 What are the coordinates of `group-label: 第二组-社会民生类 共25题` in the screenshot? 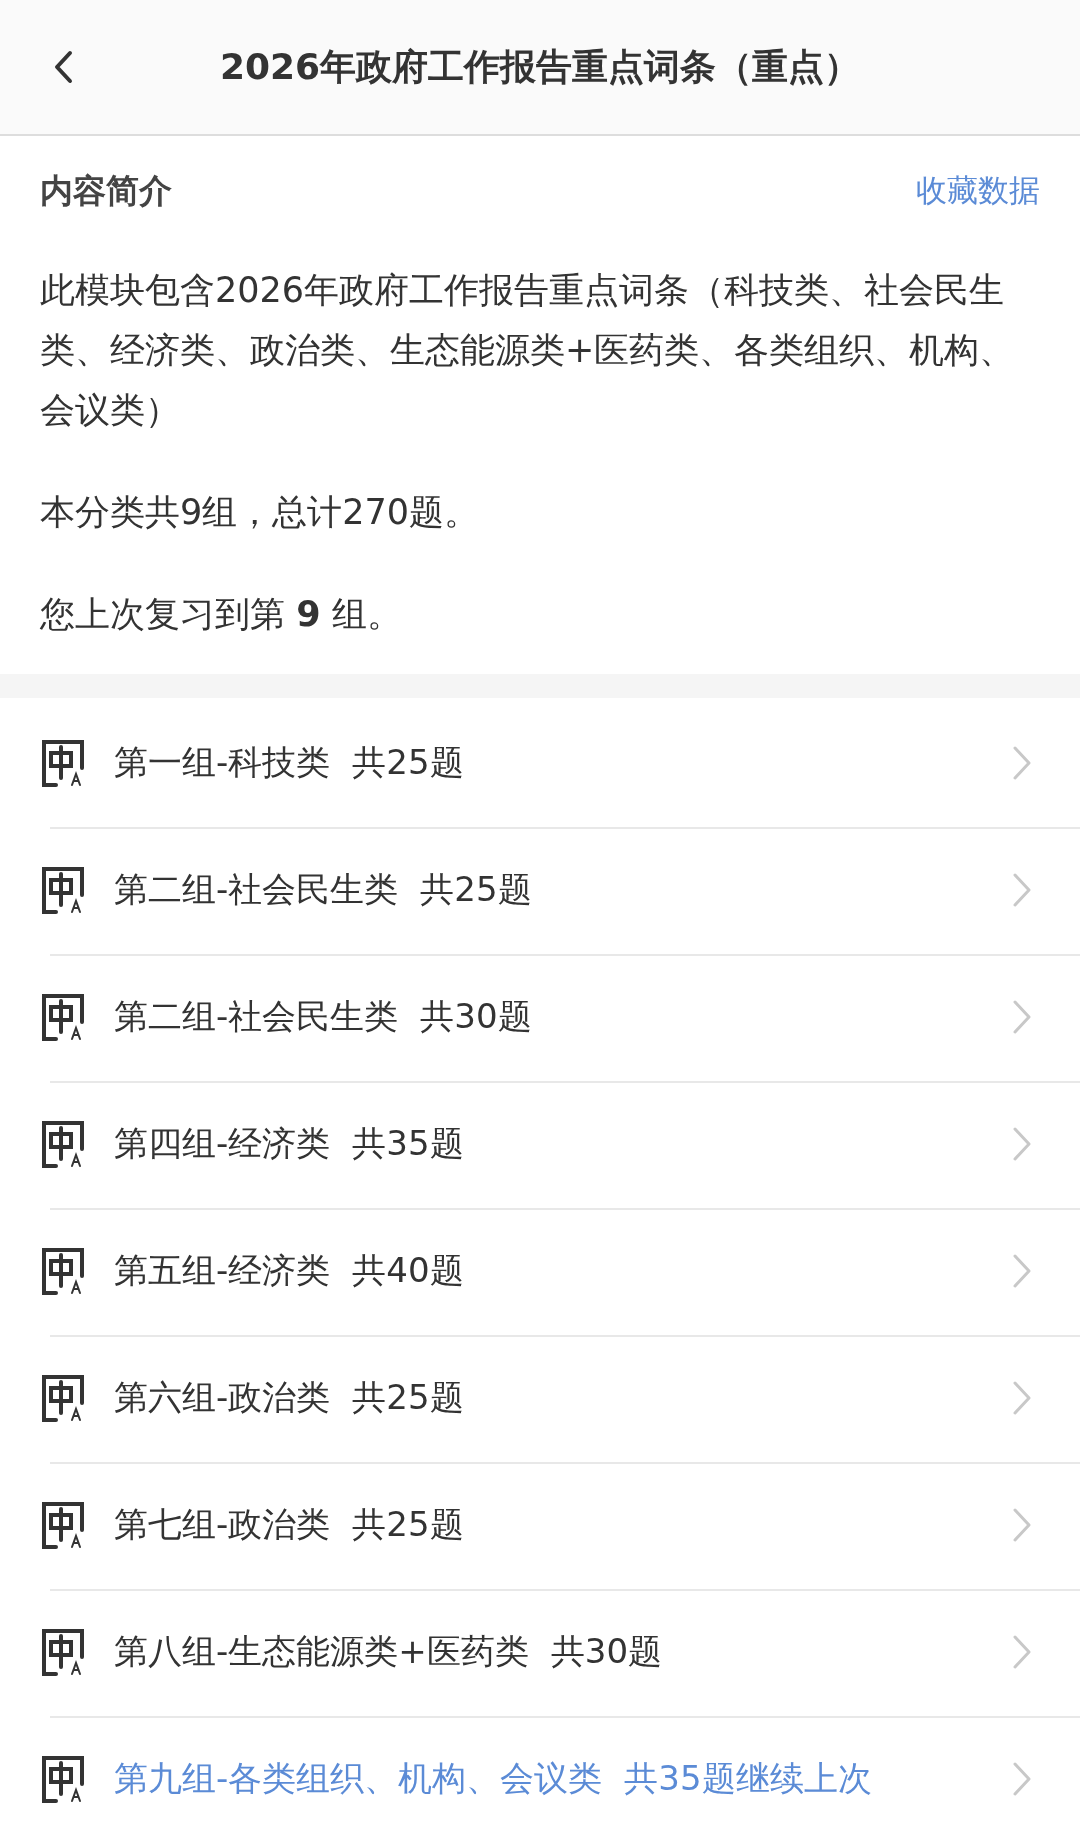 It's located at (323, 889).